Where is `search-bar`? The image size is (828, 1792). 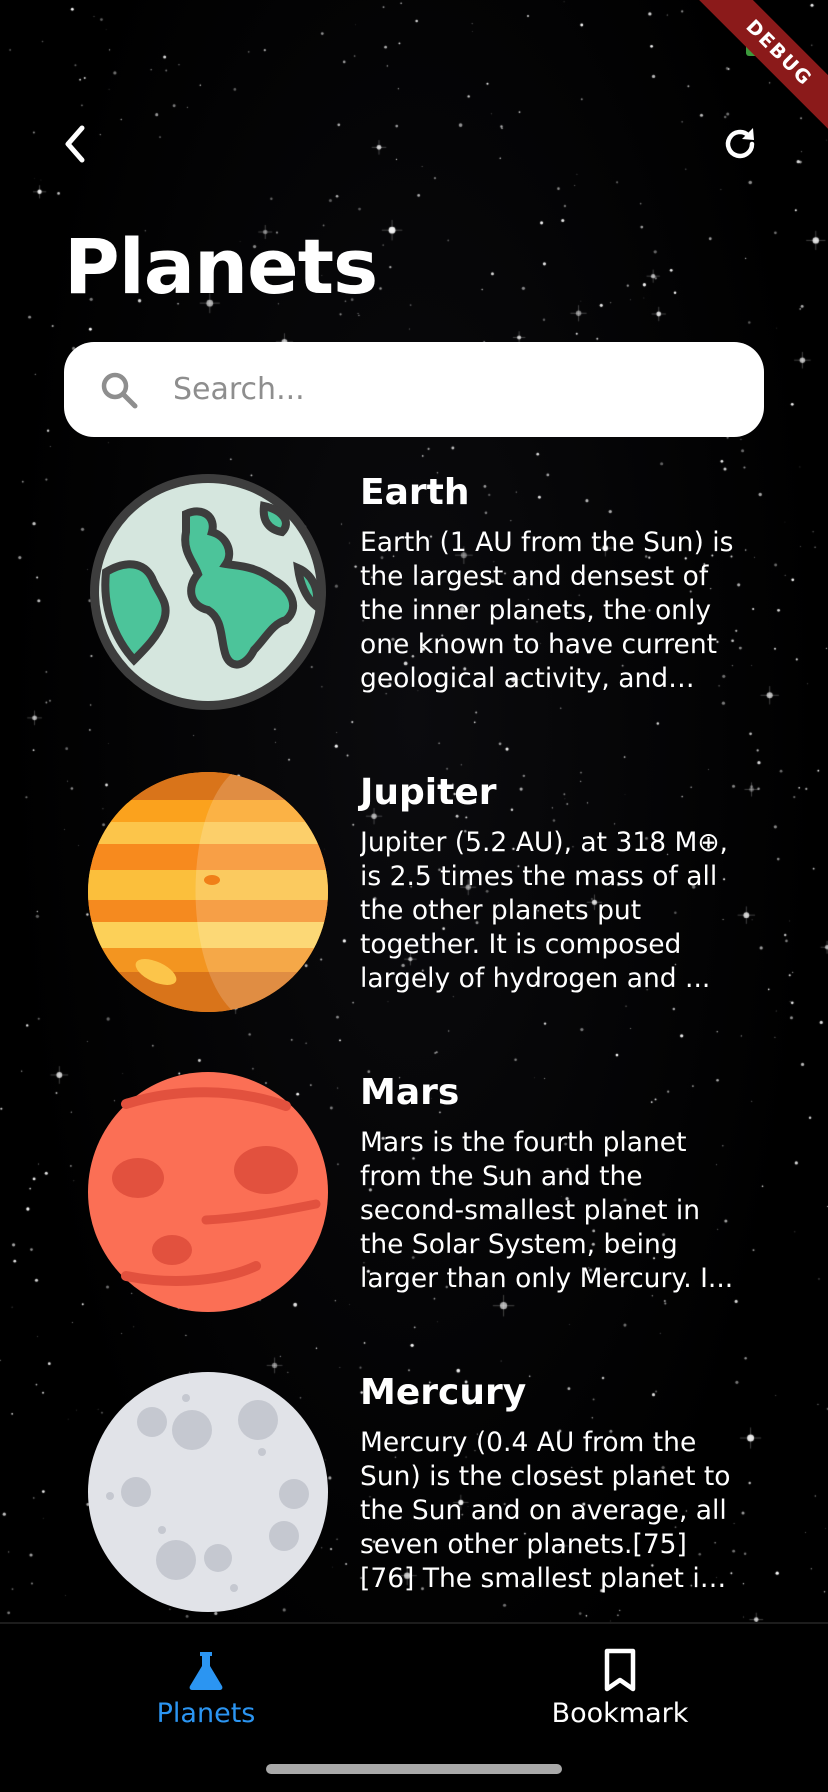 search-bar is located at coordinates (414, 389).